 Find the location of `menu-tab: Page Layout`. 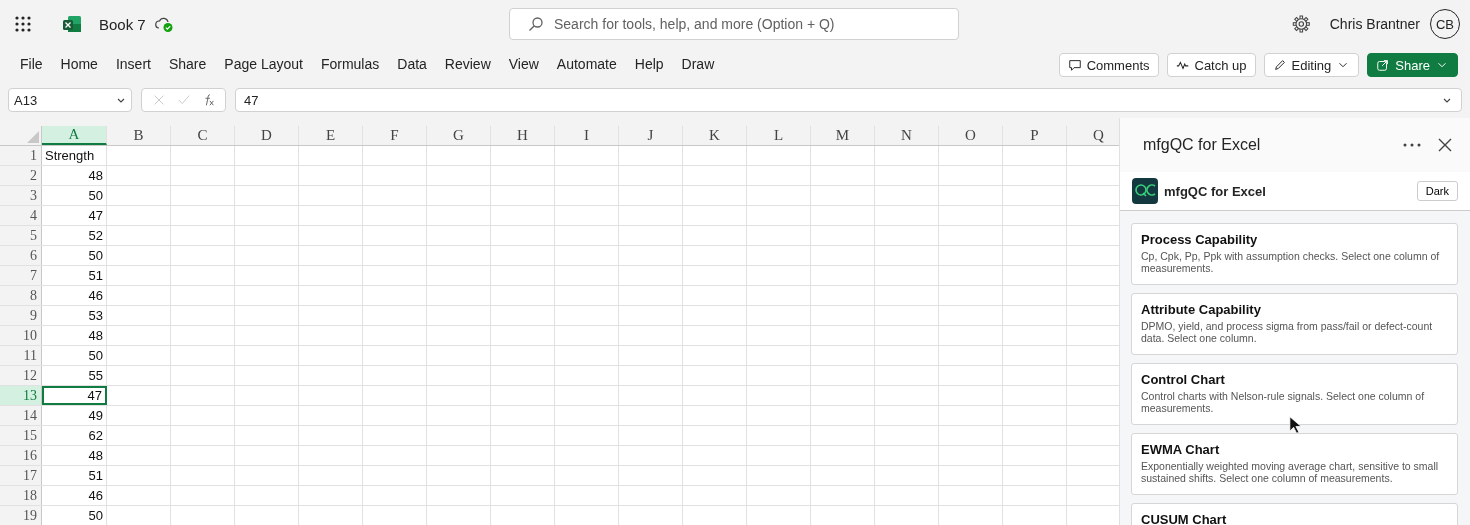

menu-tab: Page Layout is located at coordinates (263, 65).